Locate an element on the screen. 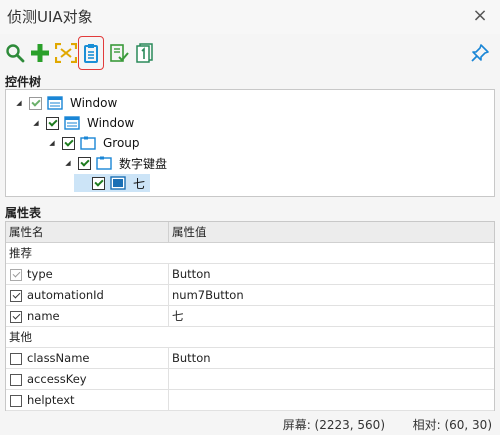 This screenshot has height=435, width=500. tree-node-window-root: ◢ Window is located at coordinates (65, 103).